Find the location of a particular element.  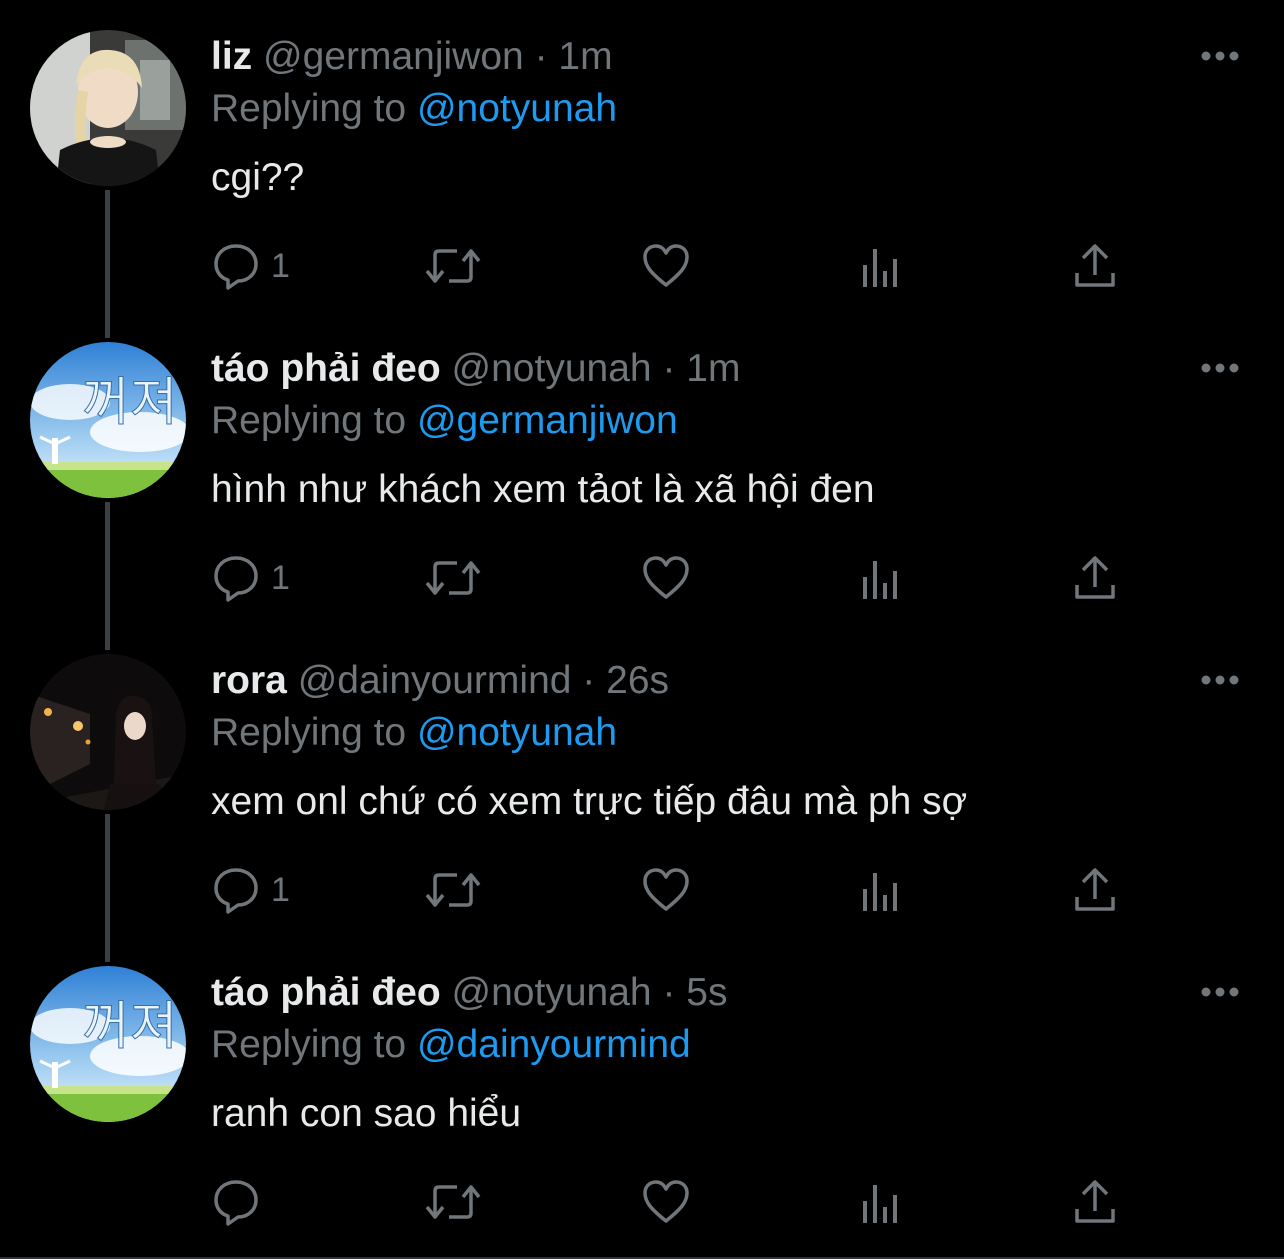

display-name: rora is located at coordinates (249, 680).